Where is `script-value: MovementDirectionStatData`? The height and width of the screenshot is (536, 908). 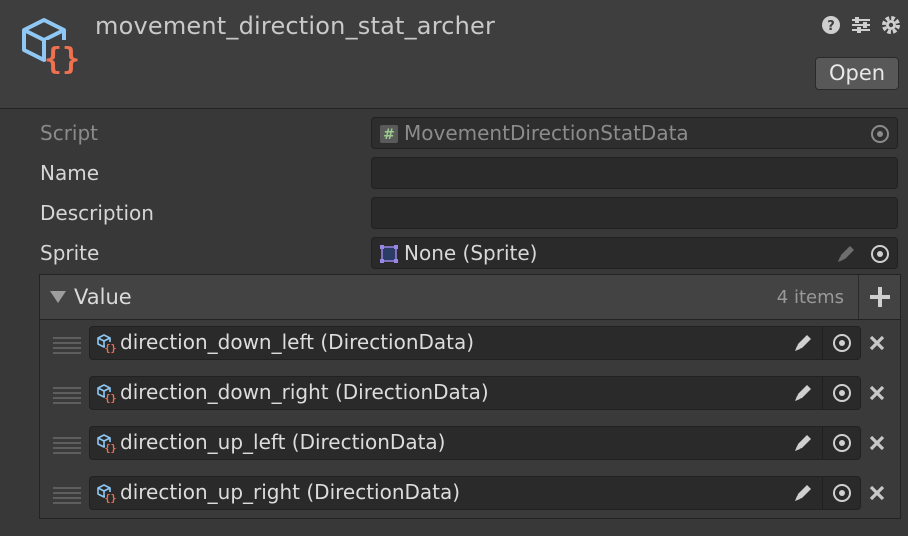 script-value: MovementDirectionStatData is located at coordinates (546, 133).